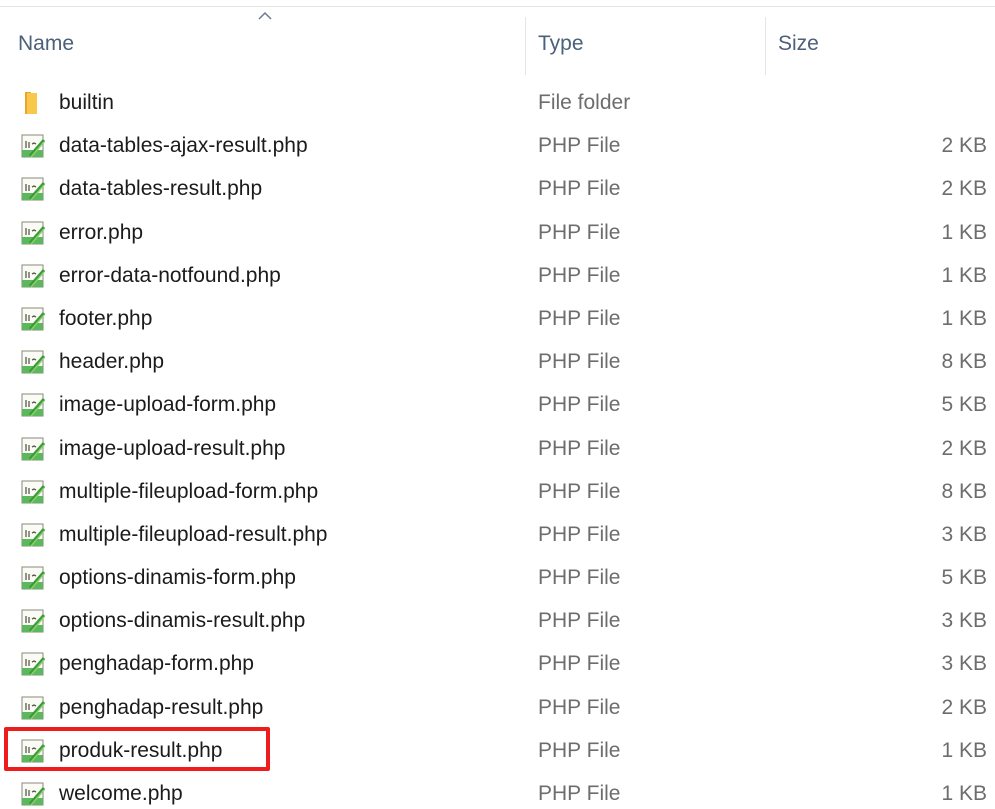  I want to click on file-row: error.php PHP File 1 KB, so click(497, 233).